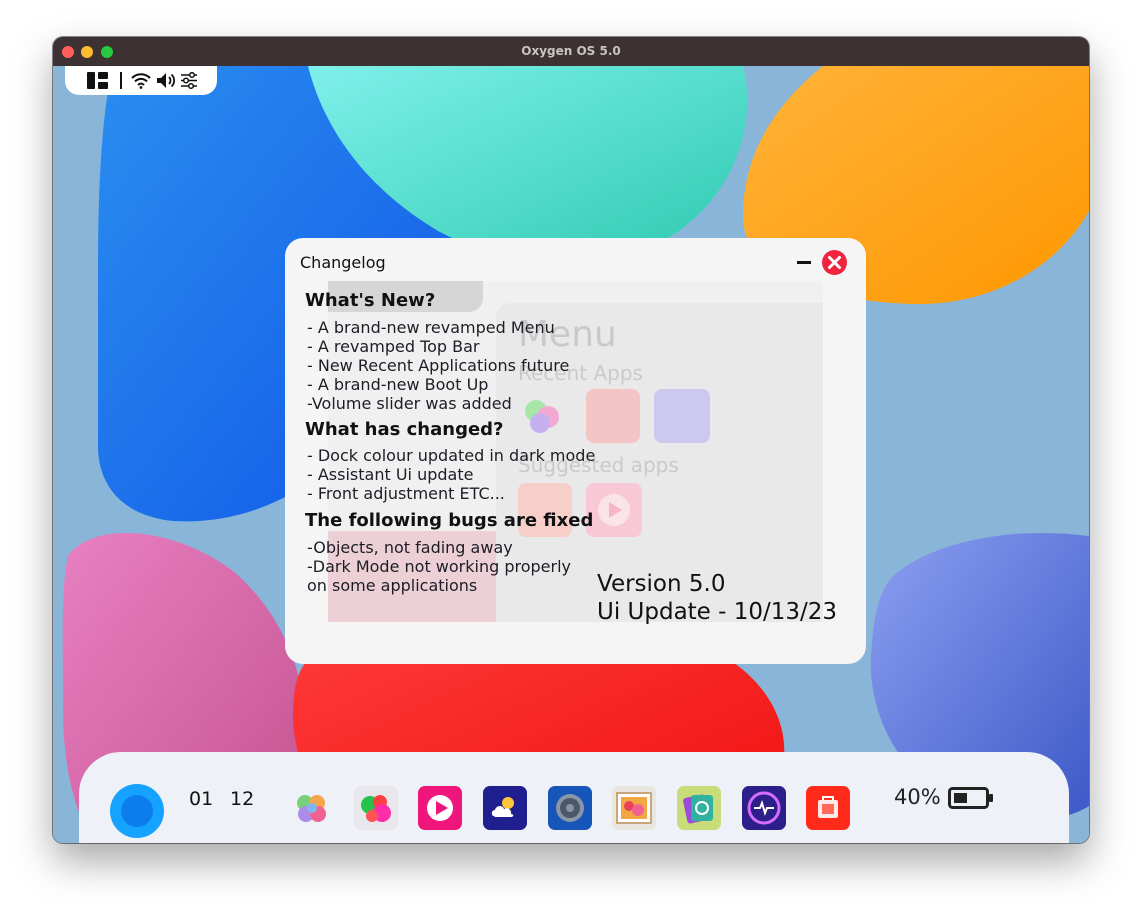 The height and width of the screenshot is (917, 1143). What do you see at coordinates (505, 808) in the screenshot?
I see `weather-app-icon` at bounding box center [505, 808].